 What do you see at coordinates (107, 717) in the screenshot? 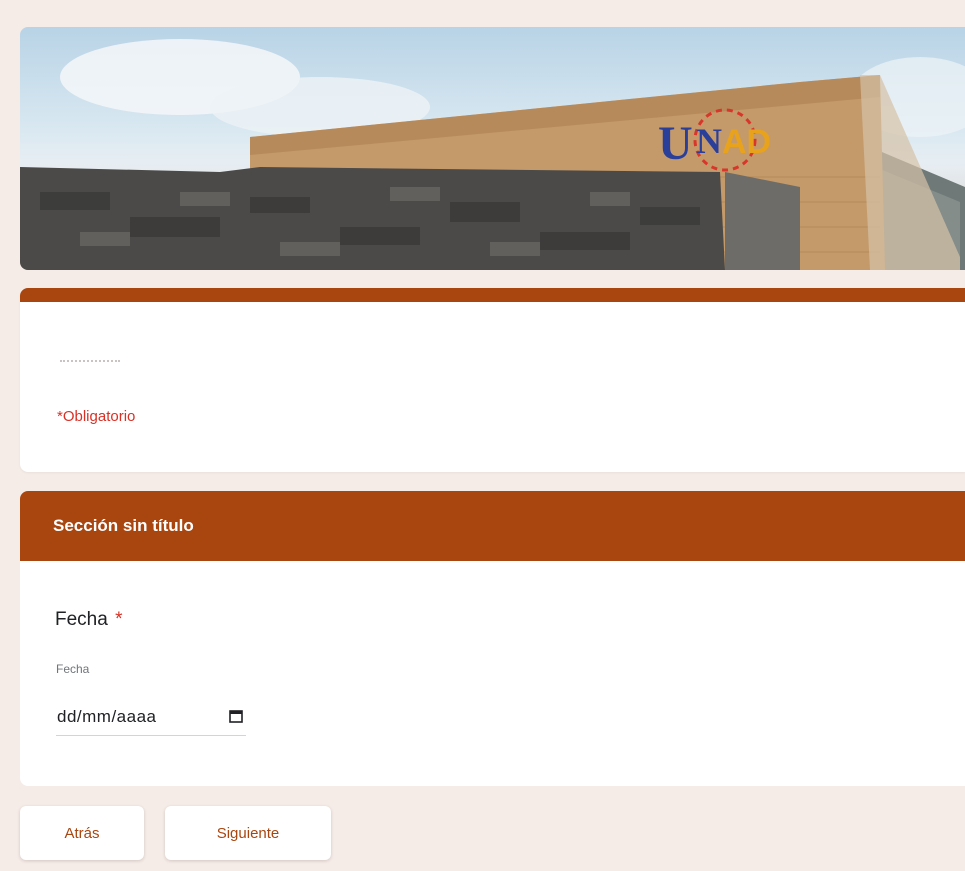
I see `date-input-placeholder: dd/mm/aaaa` at bounding box center [107, 717].